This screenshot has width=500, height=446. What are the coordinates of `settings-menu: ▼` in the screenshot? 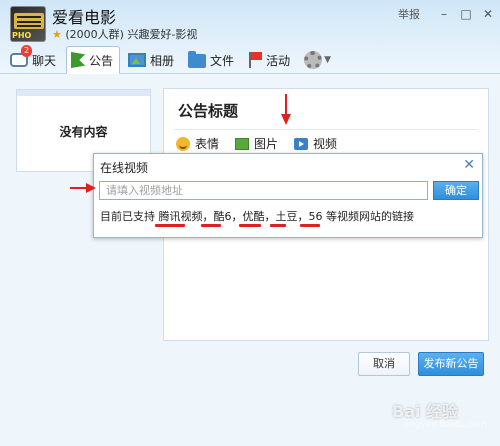 It's located at (318, 60).